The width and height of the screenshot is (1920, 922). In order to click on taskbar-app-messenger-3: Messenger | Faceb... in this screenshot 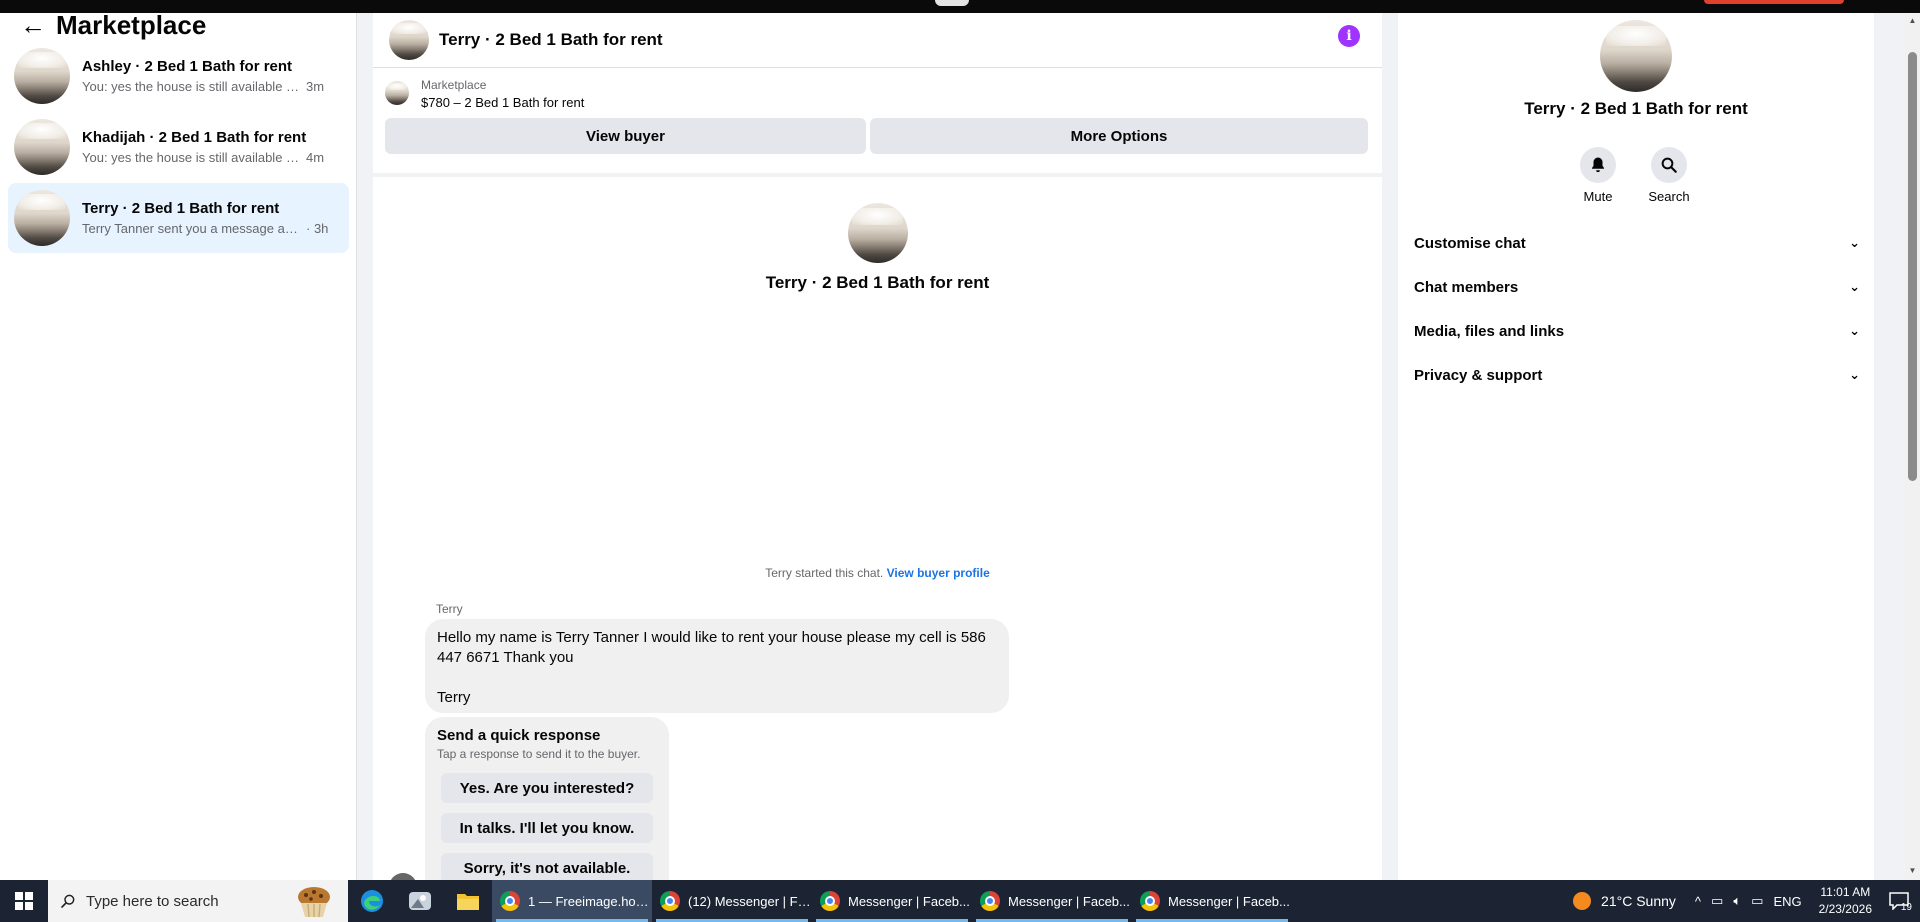, I will do `click(1052, 901)`.